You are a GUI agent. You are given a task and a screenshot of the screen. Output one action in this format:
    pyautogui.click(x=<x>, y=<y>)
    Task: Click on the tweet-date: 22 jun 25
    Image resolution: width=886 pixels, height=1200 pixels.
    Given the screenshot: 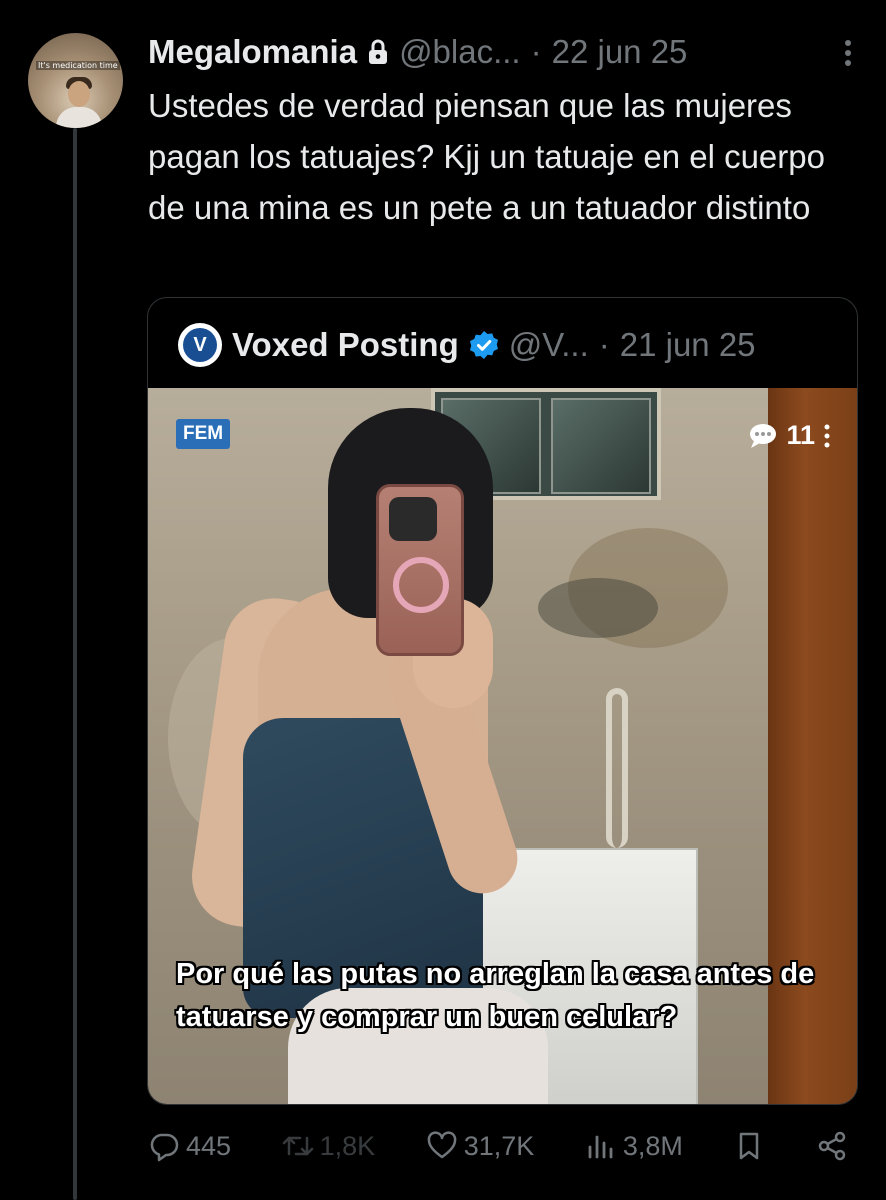 What is the action you would take?
    pyautogui.click(x=620, y=52)
    